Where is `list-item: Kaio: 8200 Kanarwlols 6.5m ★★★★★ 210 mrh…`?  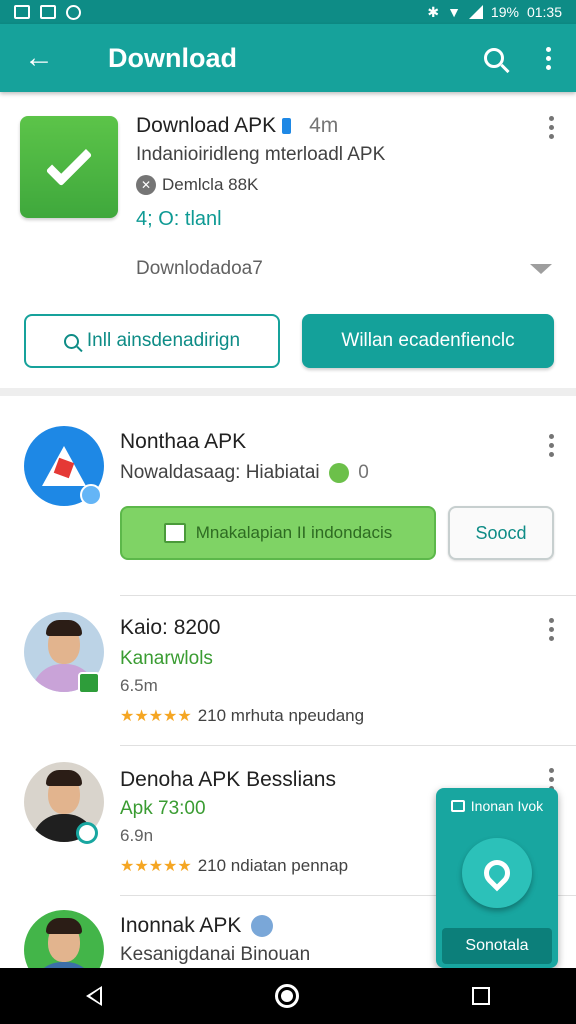 list-item: Kaio: 8200 Kanarwlols 6.5m ★★★★★ 210 mrh… is located at coordinates (288, 671).